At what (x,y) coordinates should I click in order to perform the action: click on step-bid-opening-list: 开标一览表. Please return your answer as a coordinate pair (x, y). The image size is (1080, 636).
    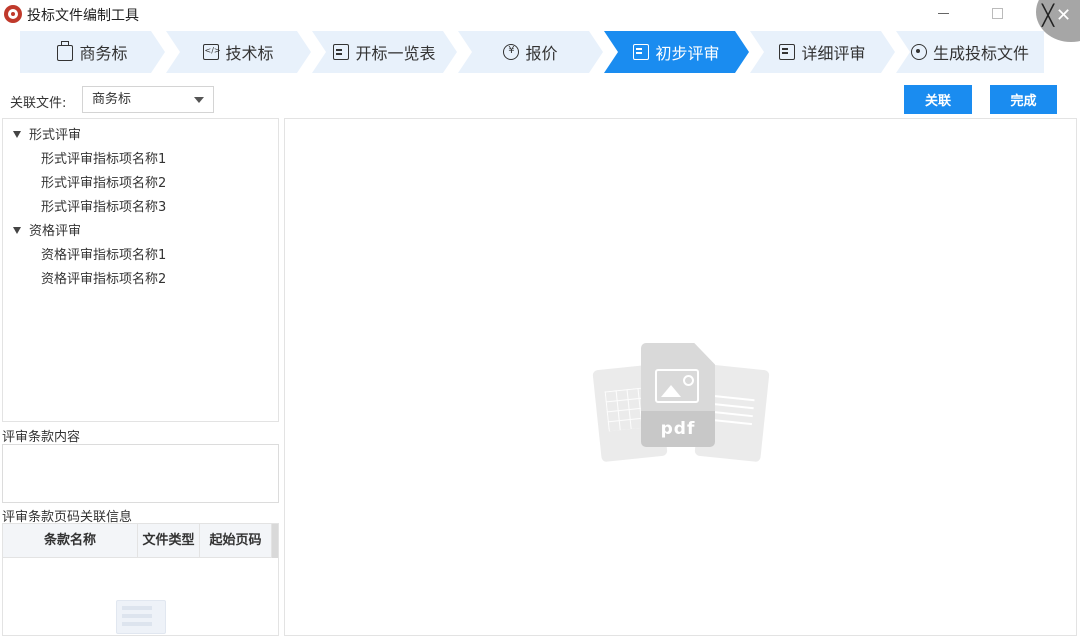
    Looking at the image, I should click on (384, 52).